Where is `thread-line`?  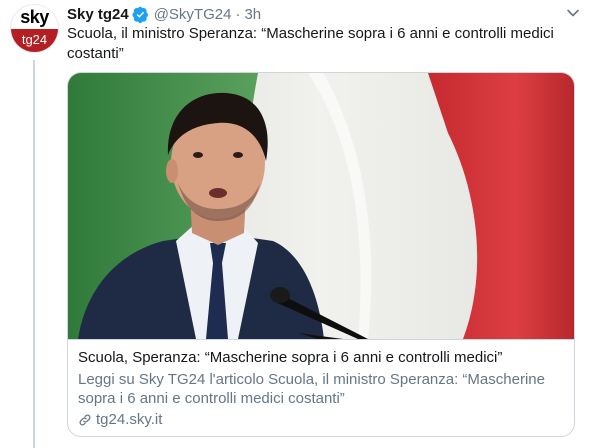 thread-line is located at coordinates (34, 254).